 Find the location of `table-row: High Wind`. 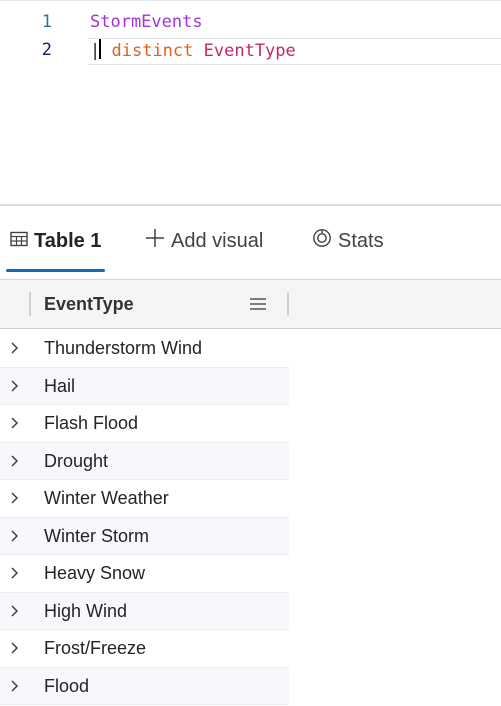

table-row: High Wind is located at coordinates (144, 611).